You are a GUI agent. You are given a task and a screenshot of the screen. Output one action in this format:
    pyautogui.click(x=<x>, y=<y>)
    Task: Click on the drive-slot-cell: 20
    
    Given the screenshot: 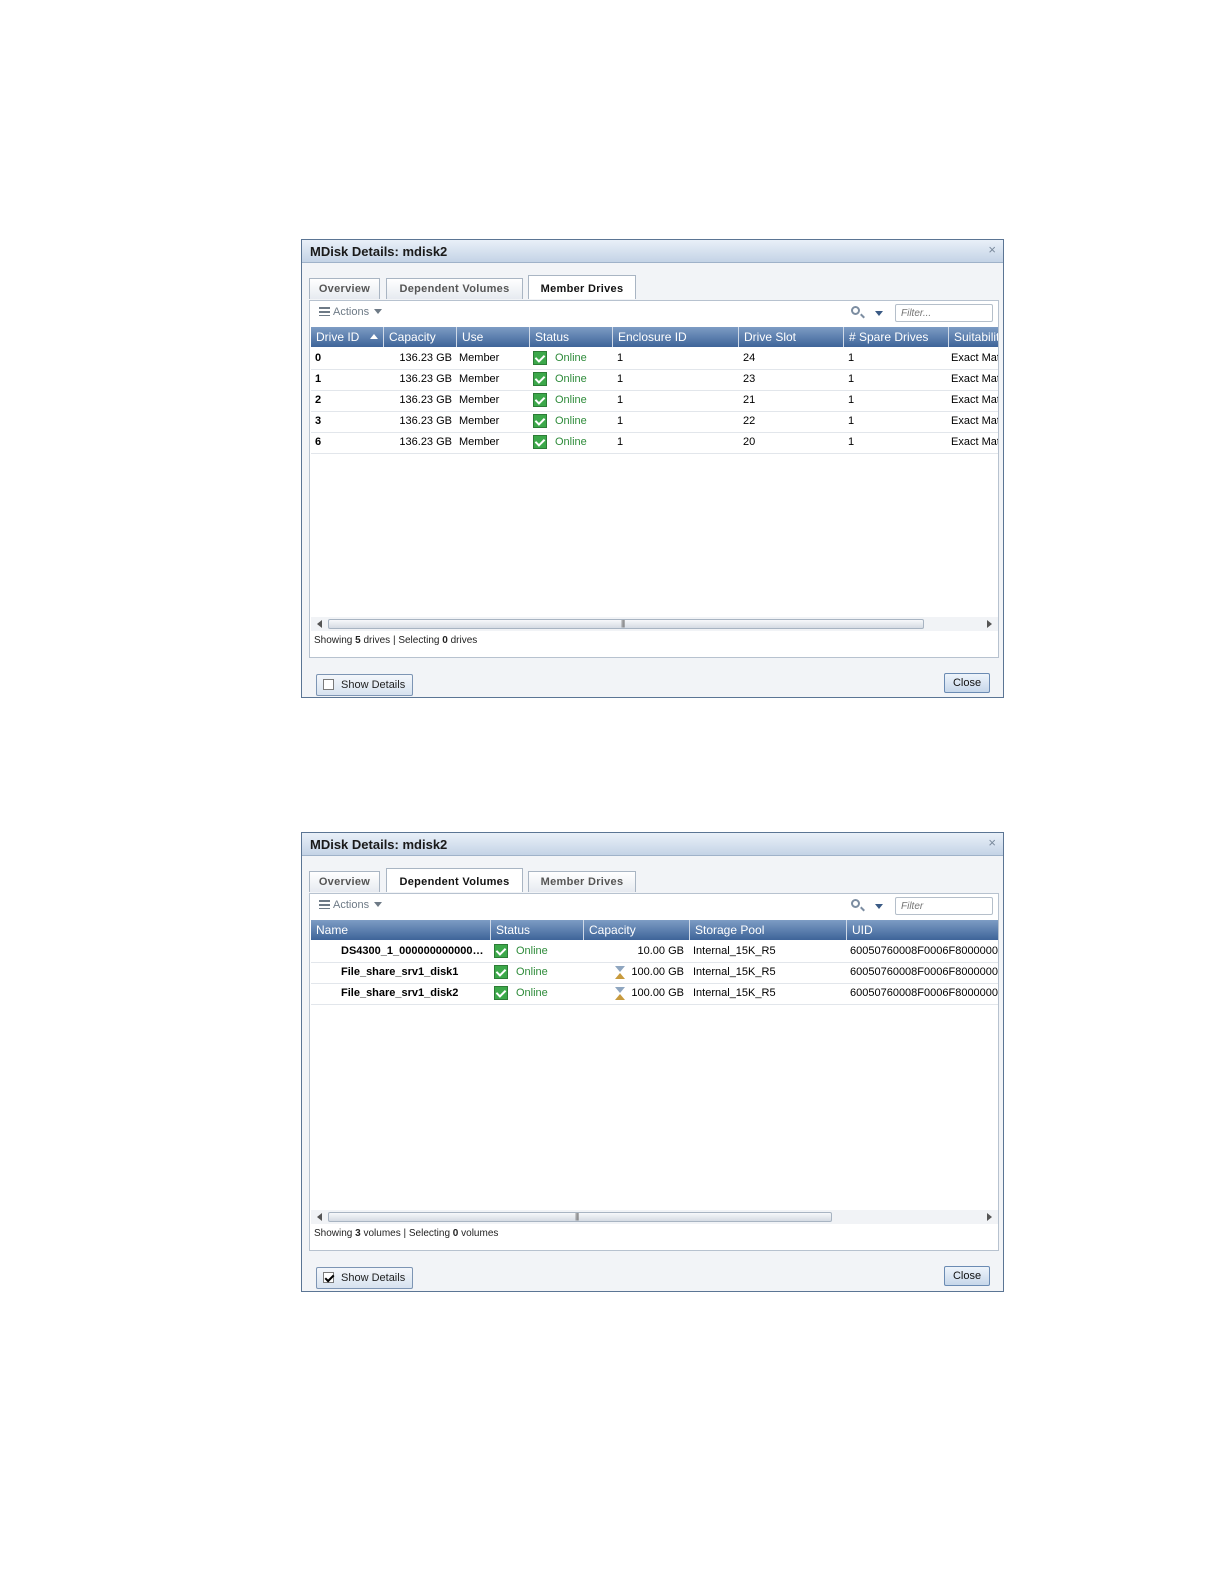 What is the action you would take?
    pyautogui.click(x=749, y=442)
    